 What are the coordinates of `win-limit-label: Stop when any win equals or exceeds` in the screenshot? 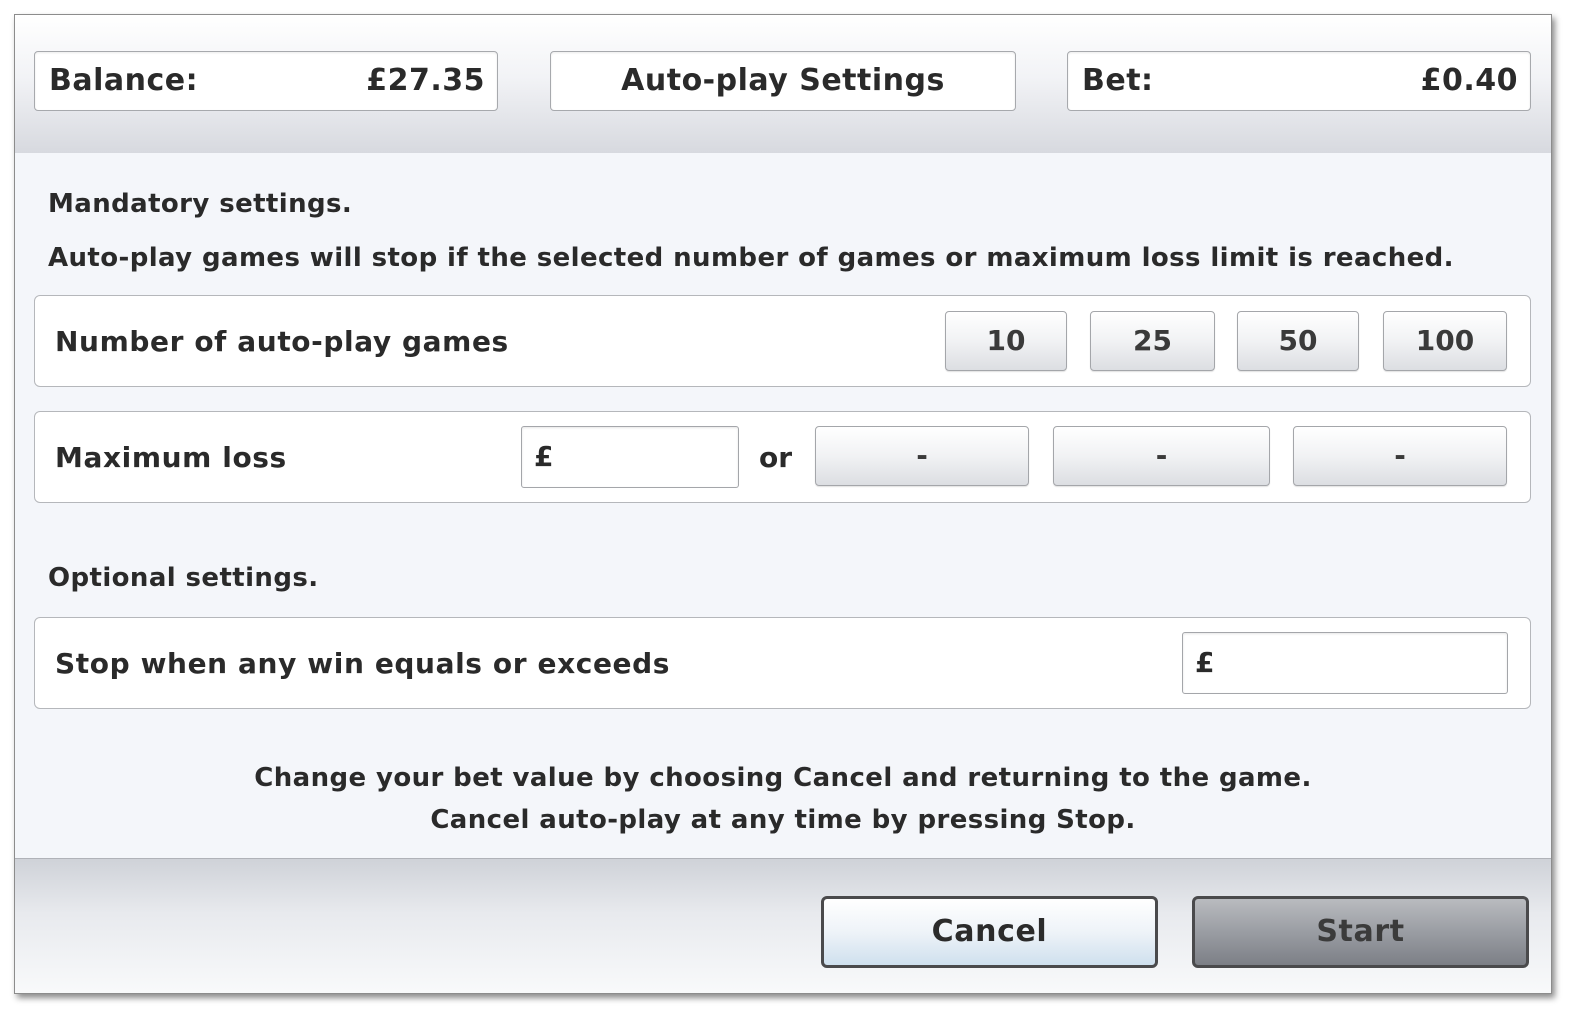 It's located at (363, 663).